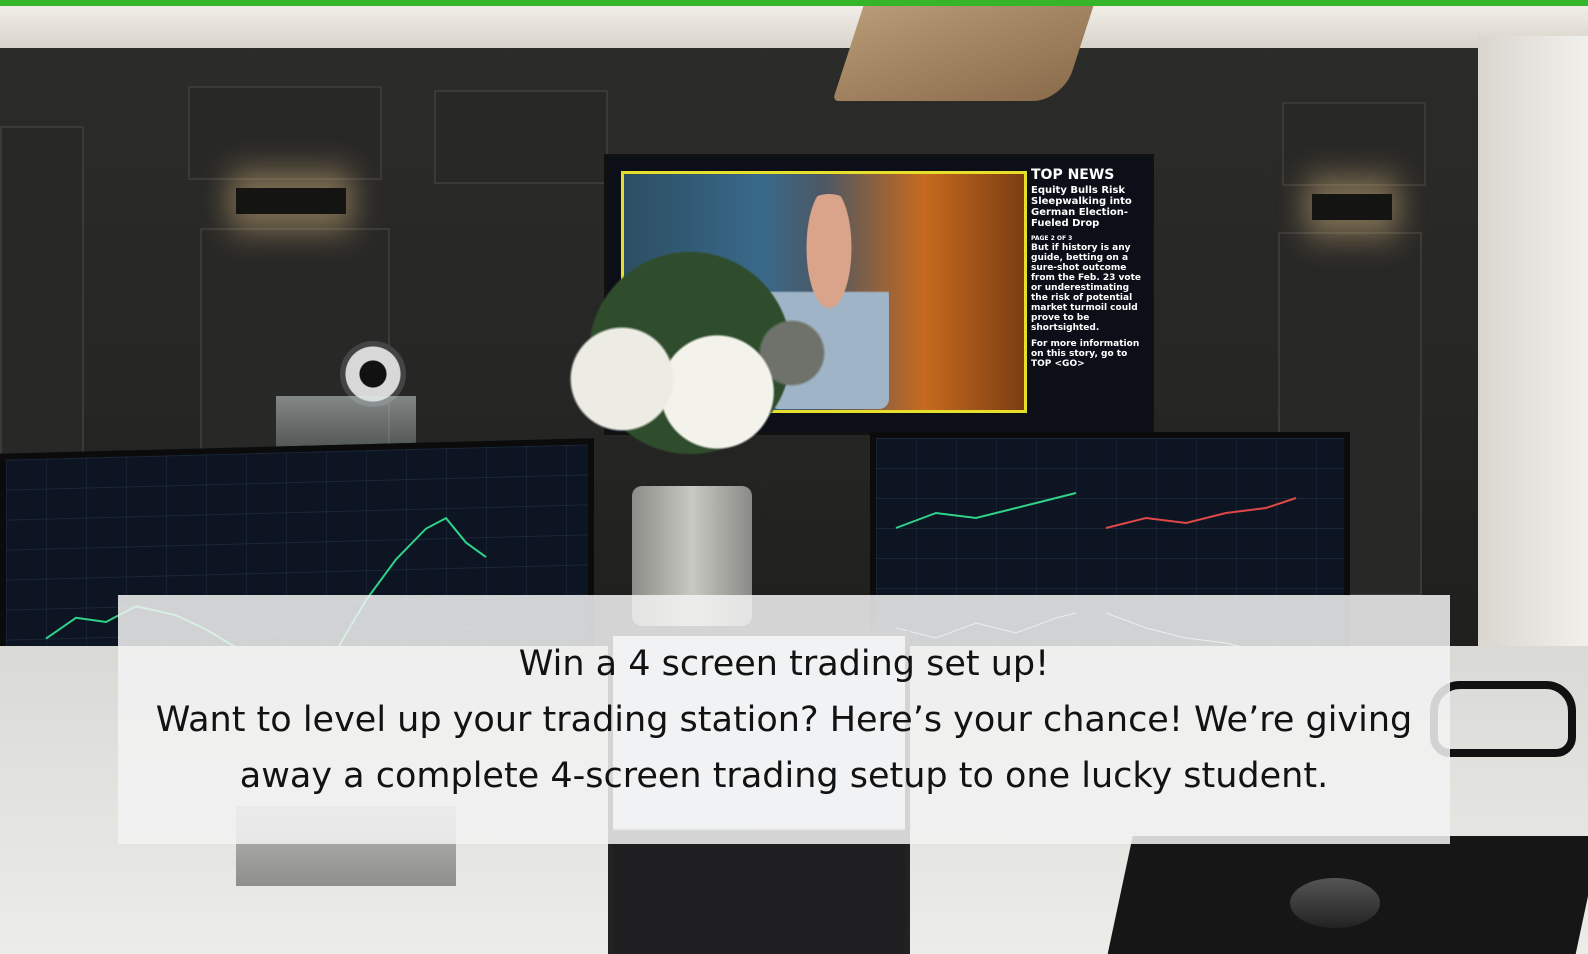 The height and width of the screenshot is (954, 1588). Describe the element at coordinates (1335, 903) in the screenshot. I see `computer-mouse` at that location.